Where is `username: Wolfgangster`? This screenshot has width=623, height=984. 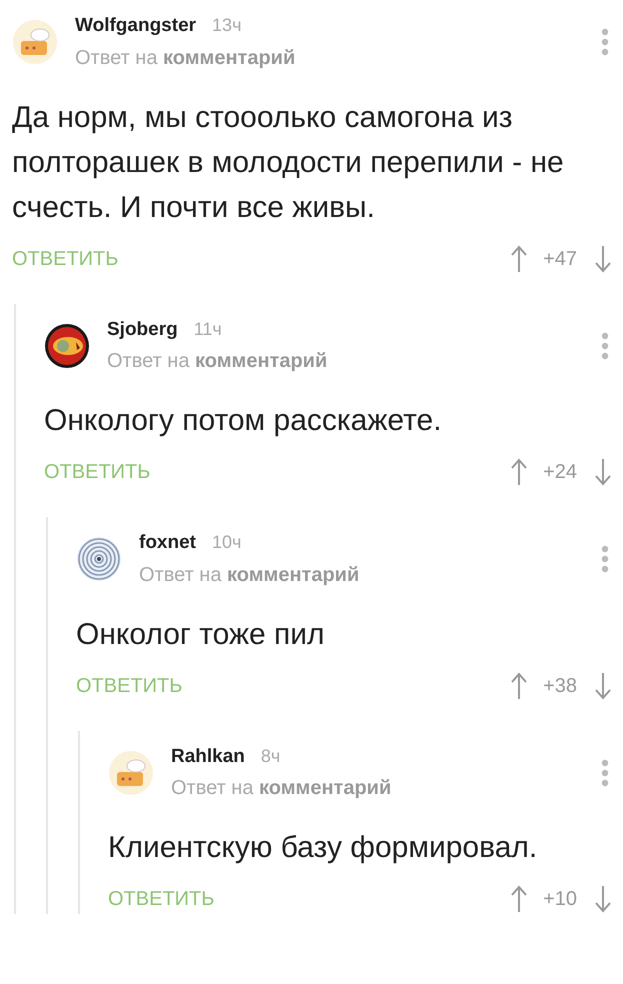 username: Wolfgangster is located at coordinates (135, 25).